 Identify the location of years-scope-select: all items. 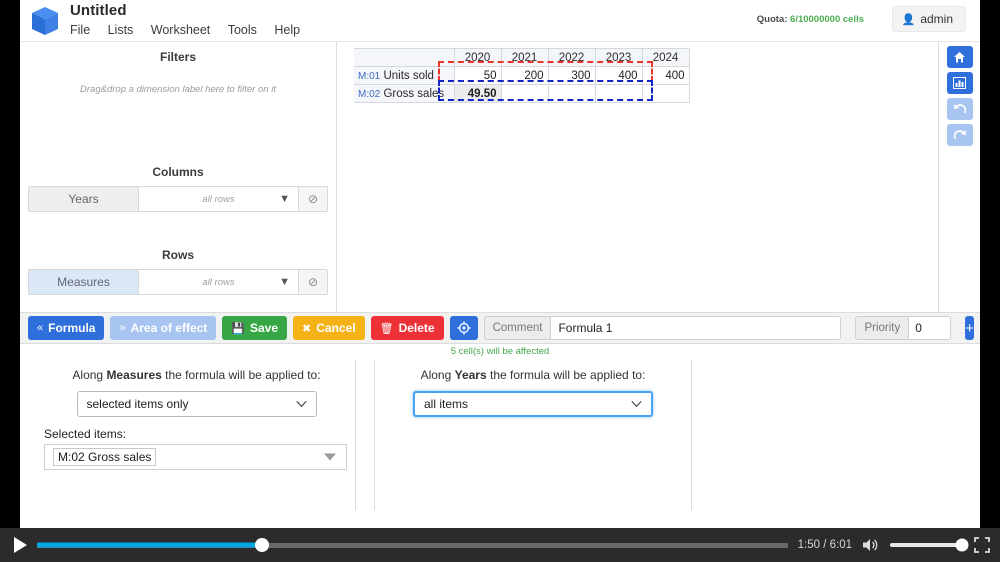
(533, 404).